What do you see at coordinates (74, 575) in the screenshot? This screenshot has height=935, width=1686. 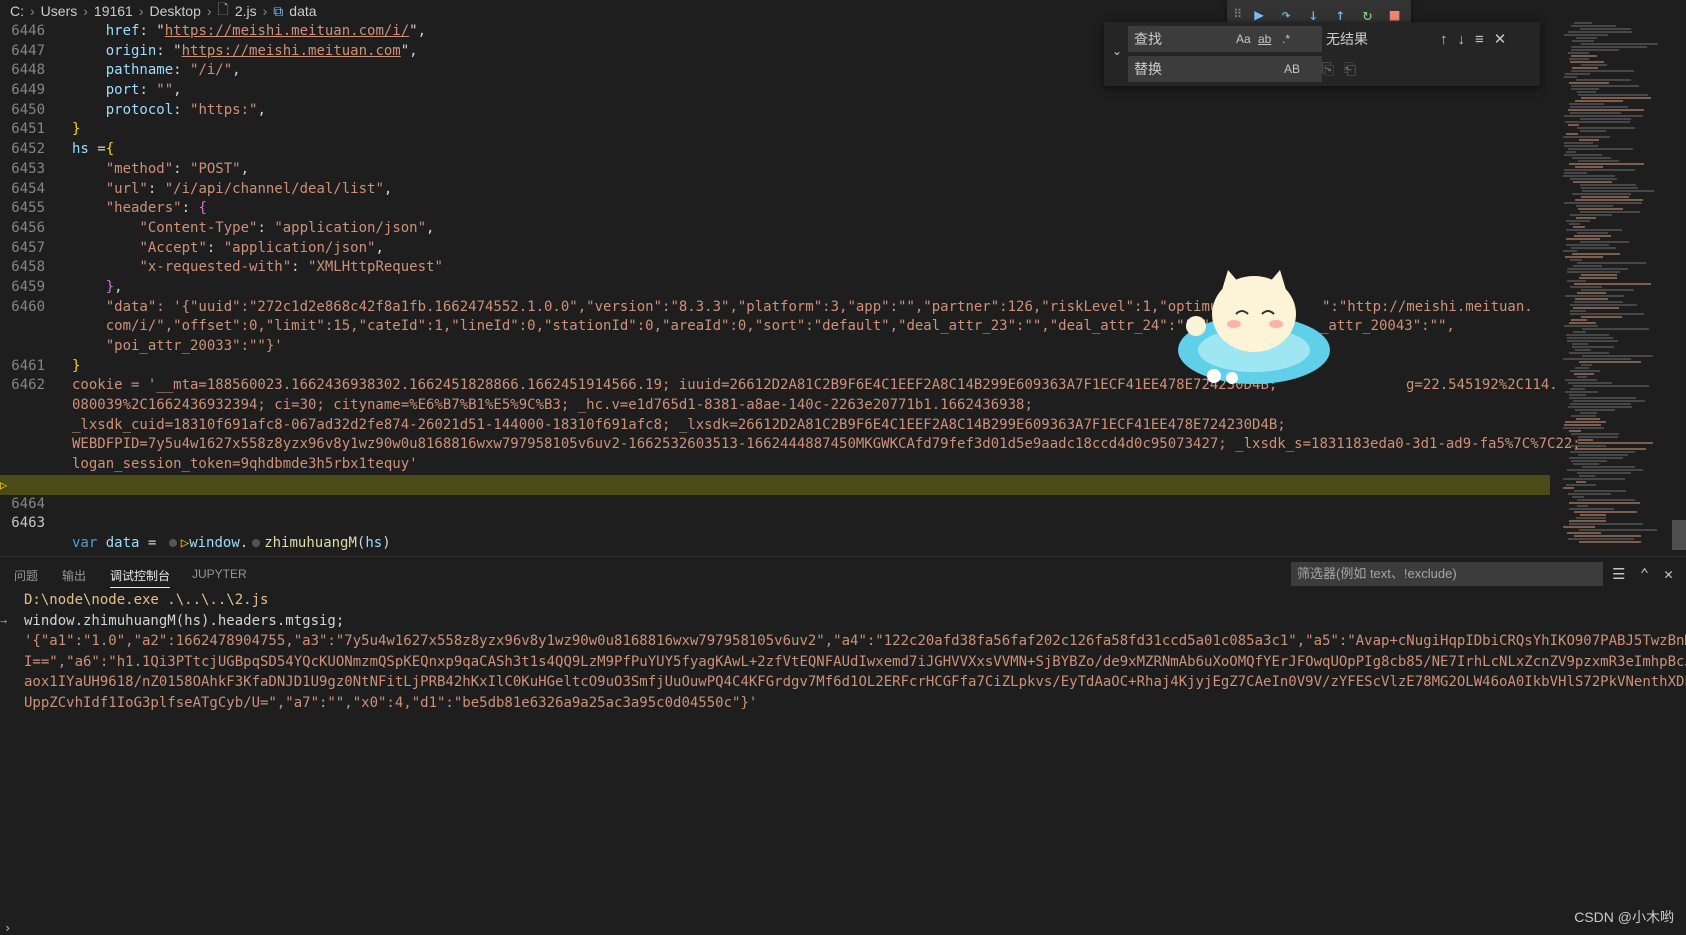 I see `tab-output: 输出` at bounding box center [74, 575].